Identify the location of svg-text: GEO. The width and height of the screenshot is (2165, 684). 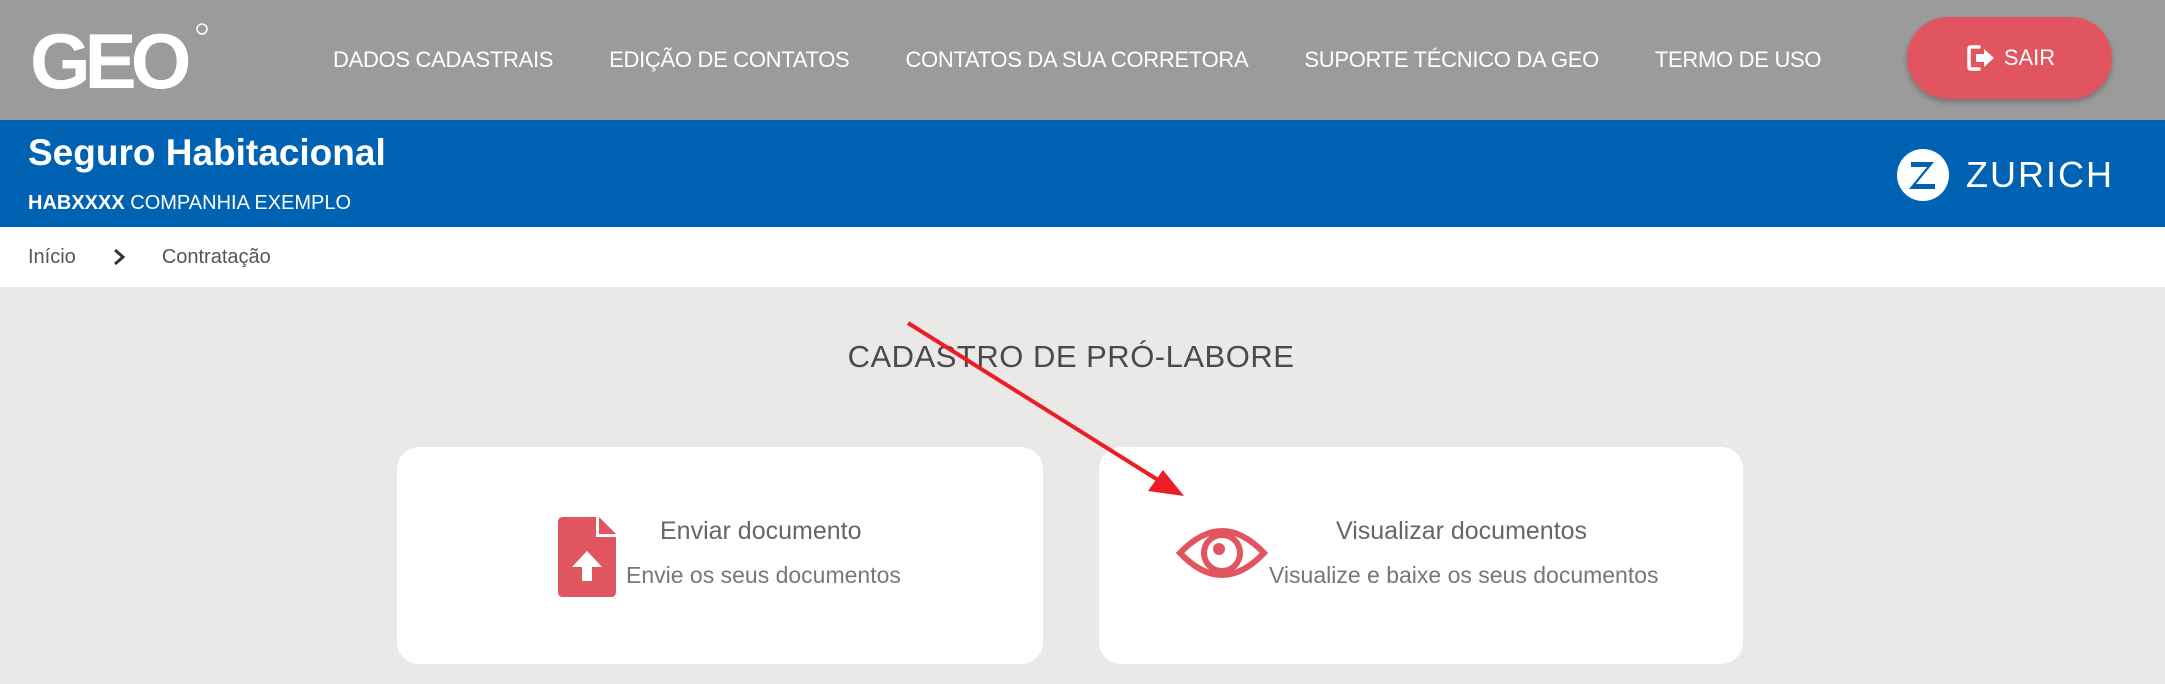
(109, 59).